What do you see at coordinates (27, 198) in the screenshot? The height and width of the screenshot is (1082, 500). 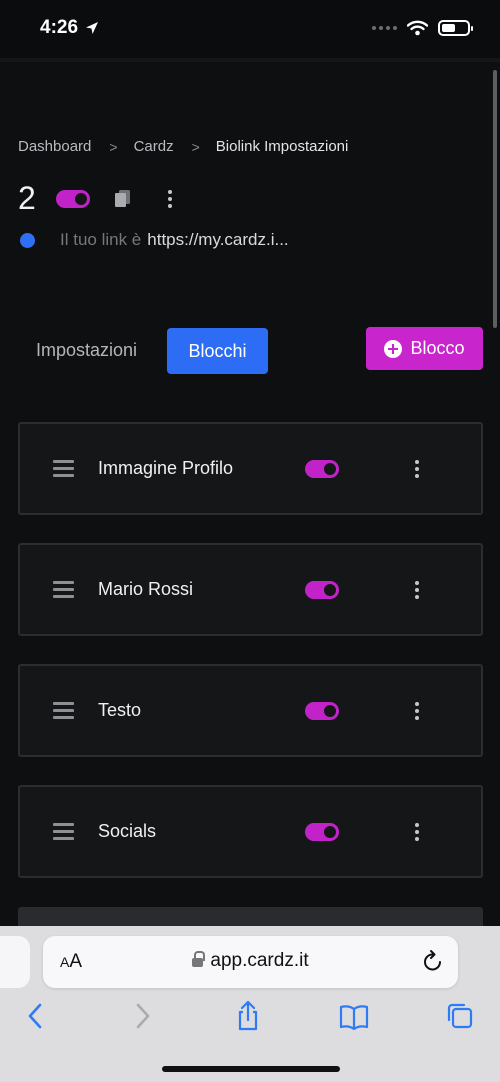 I see `link-id: 2` at bounding box center [27, 198].